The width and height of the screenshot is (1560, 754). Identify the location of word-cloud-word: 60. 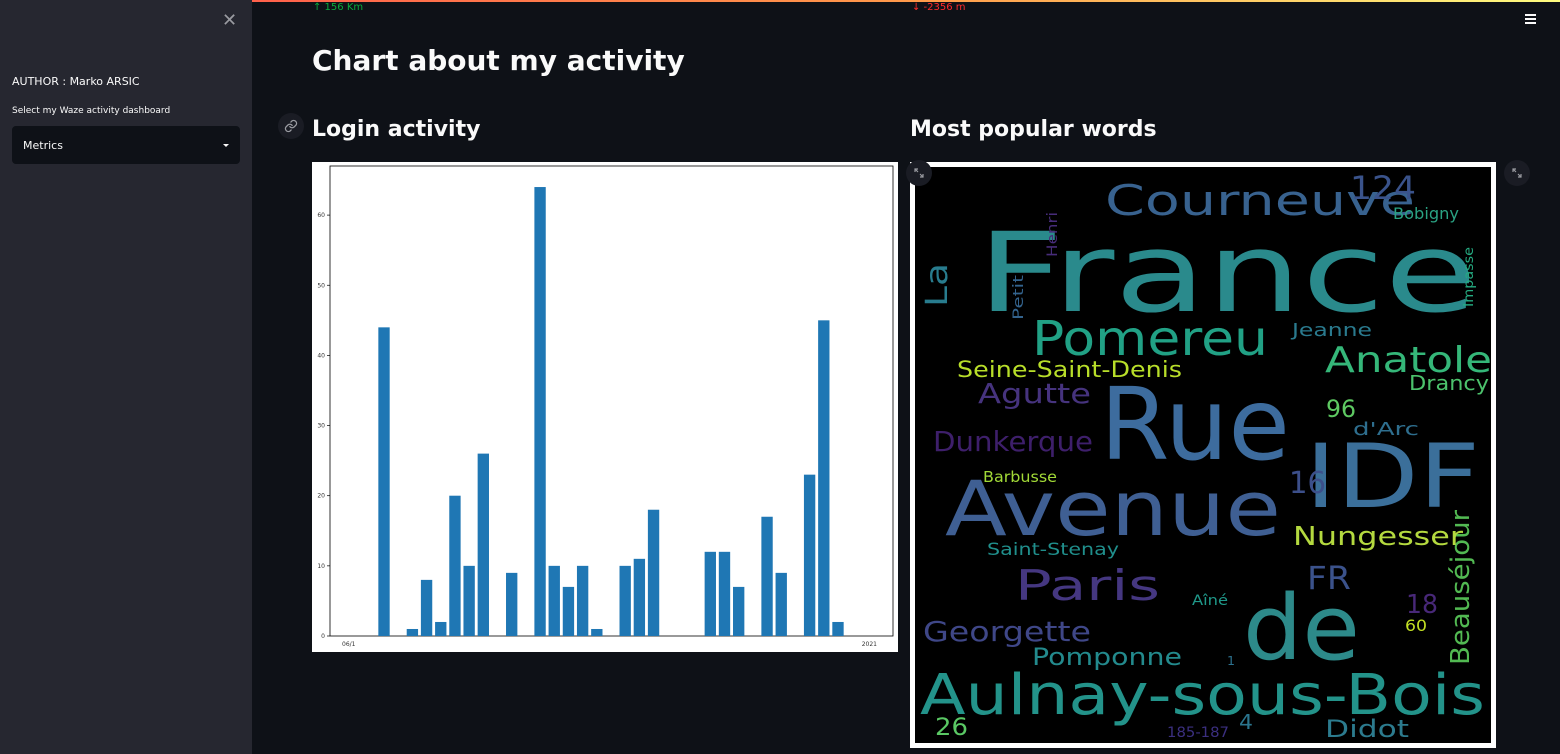
(1416, 625).